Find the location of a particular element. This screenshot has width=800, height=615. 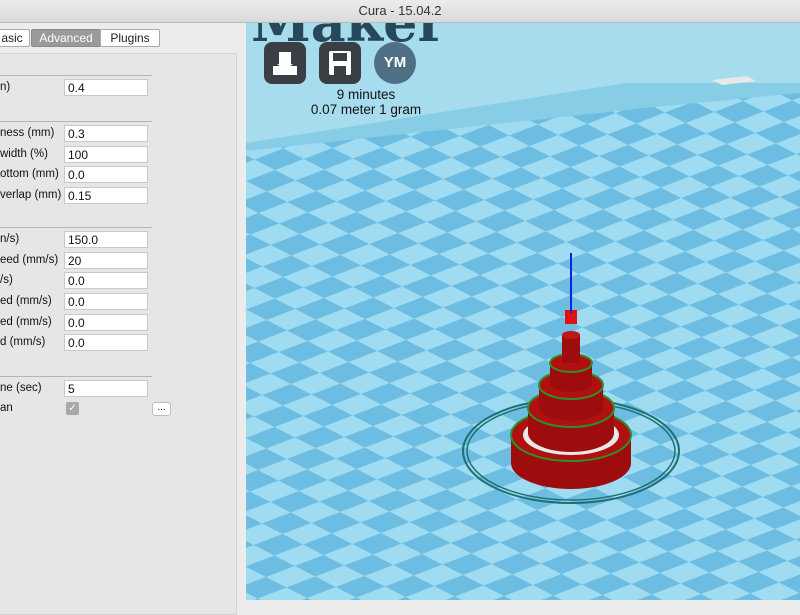

inner-shell-speed-field: 0.0 is located at coordinates (106, 342).